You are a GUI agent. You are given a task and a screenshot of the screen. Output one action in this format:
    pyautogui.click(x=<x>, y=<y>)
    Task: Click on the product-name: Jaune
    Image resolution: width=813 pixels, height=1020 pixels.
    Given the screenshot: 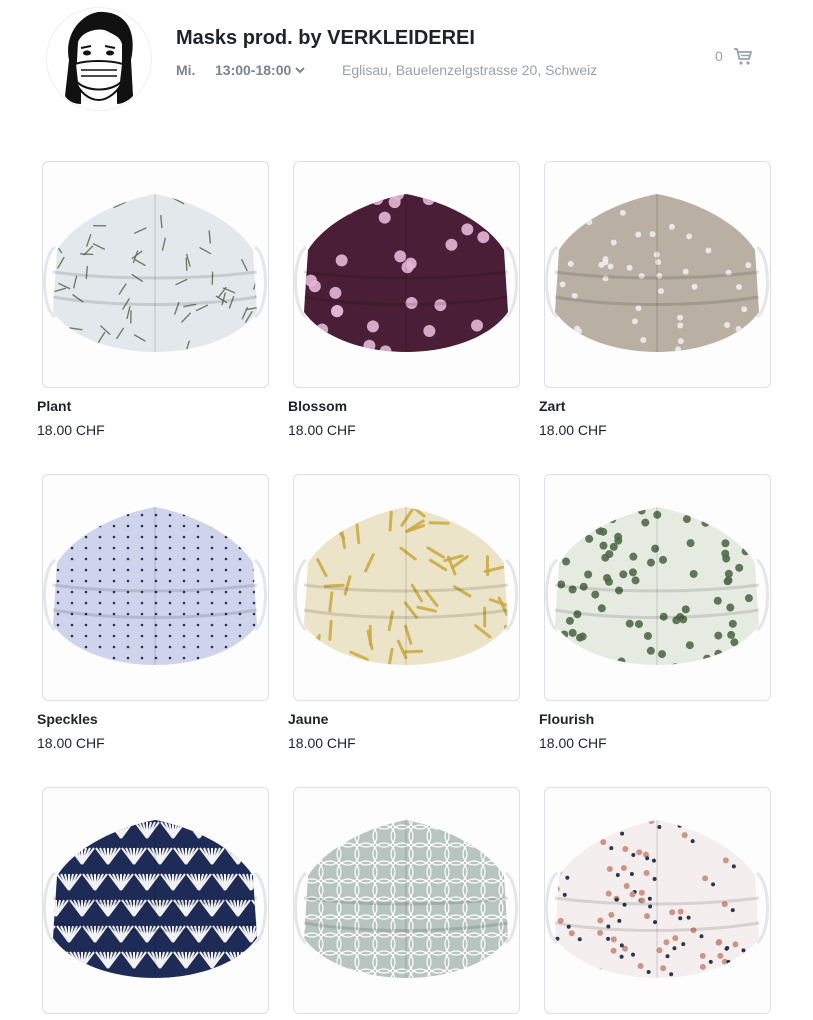 What is the action you would take?
    pyautogui.click(x=308, y=719)
    